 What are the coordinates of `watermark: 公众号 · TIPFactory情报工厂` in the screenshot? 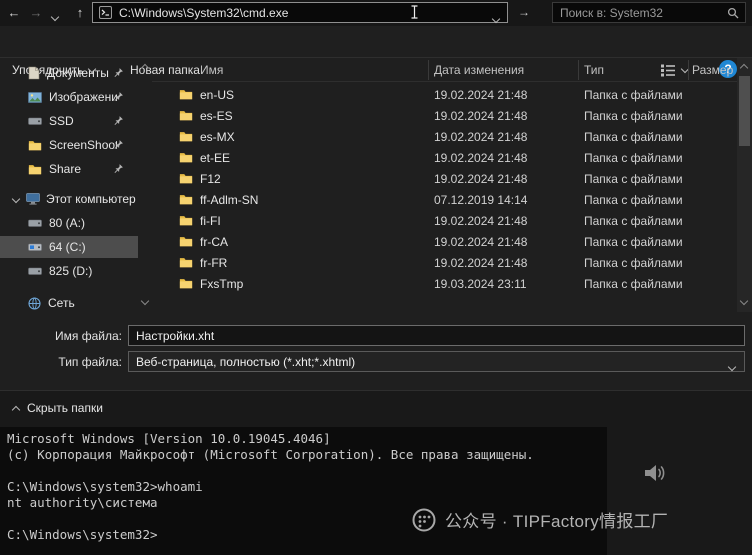 It's located at (540, 519).